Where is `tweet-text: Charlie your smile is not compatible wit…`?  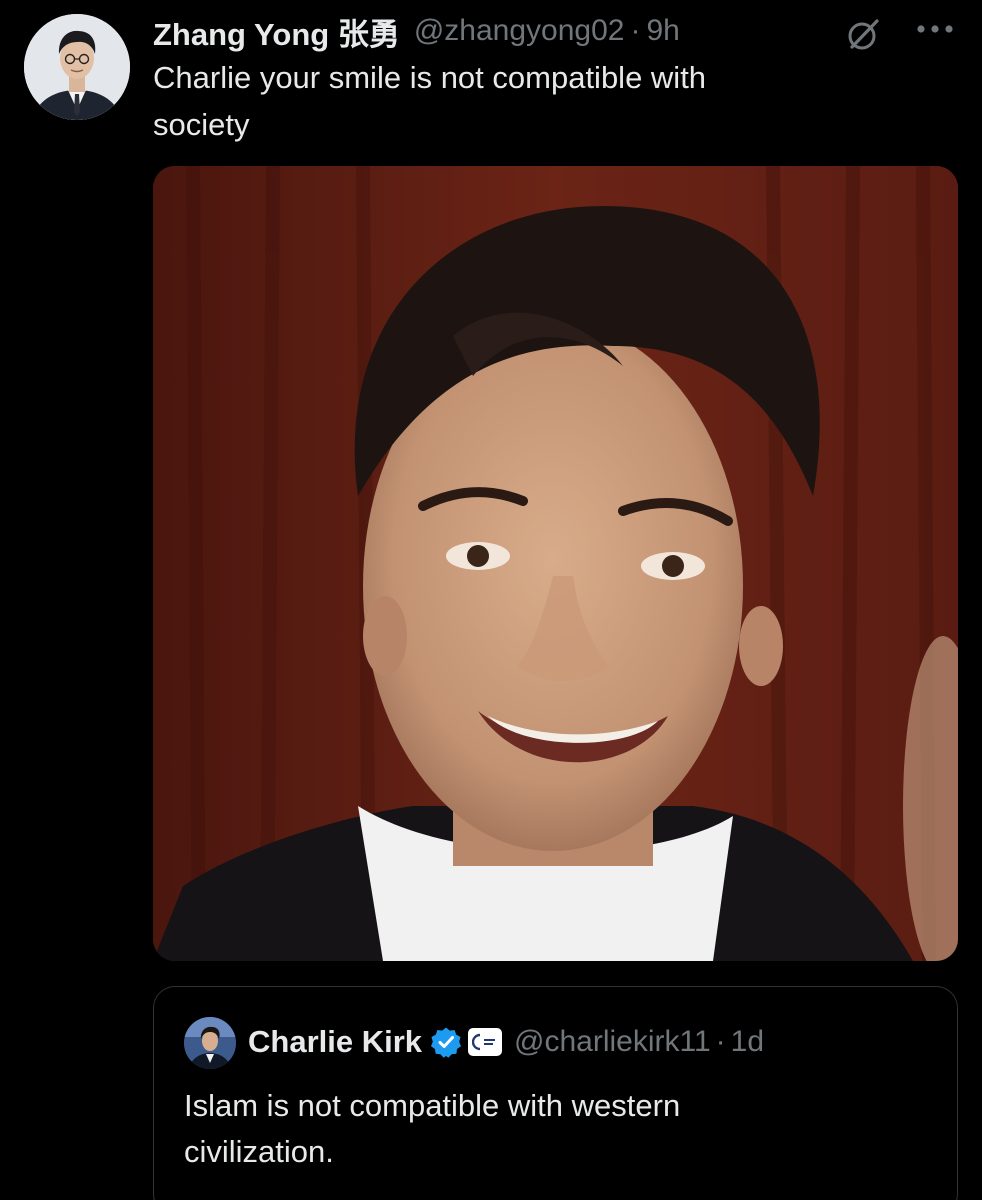
tweet-text: Charlie your smile is not compatible wit… is located at coordinates (533, 101).